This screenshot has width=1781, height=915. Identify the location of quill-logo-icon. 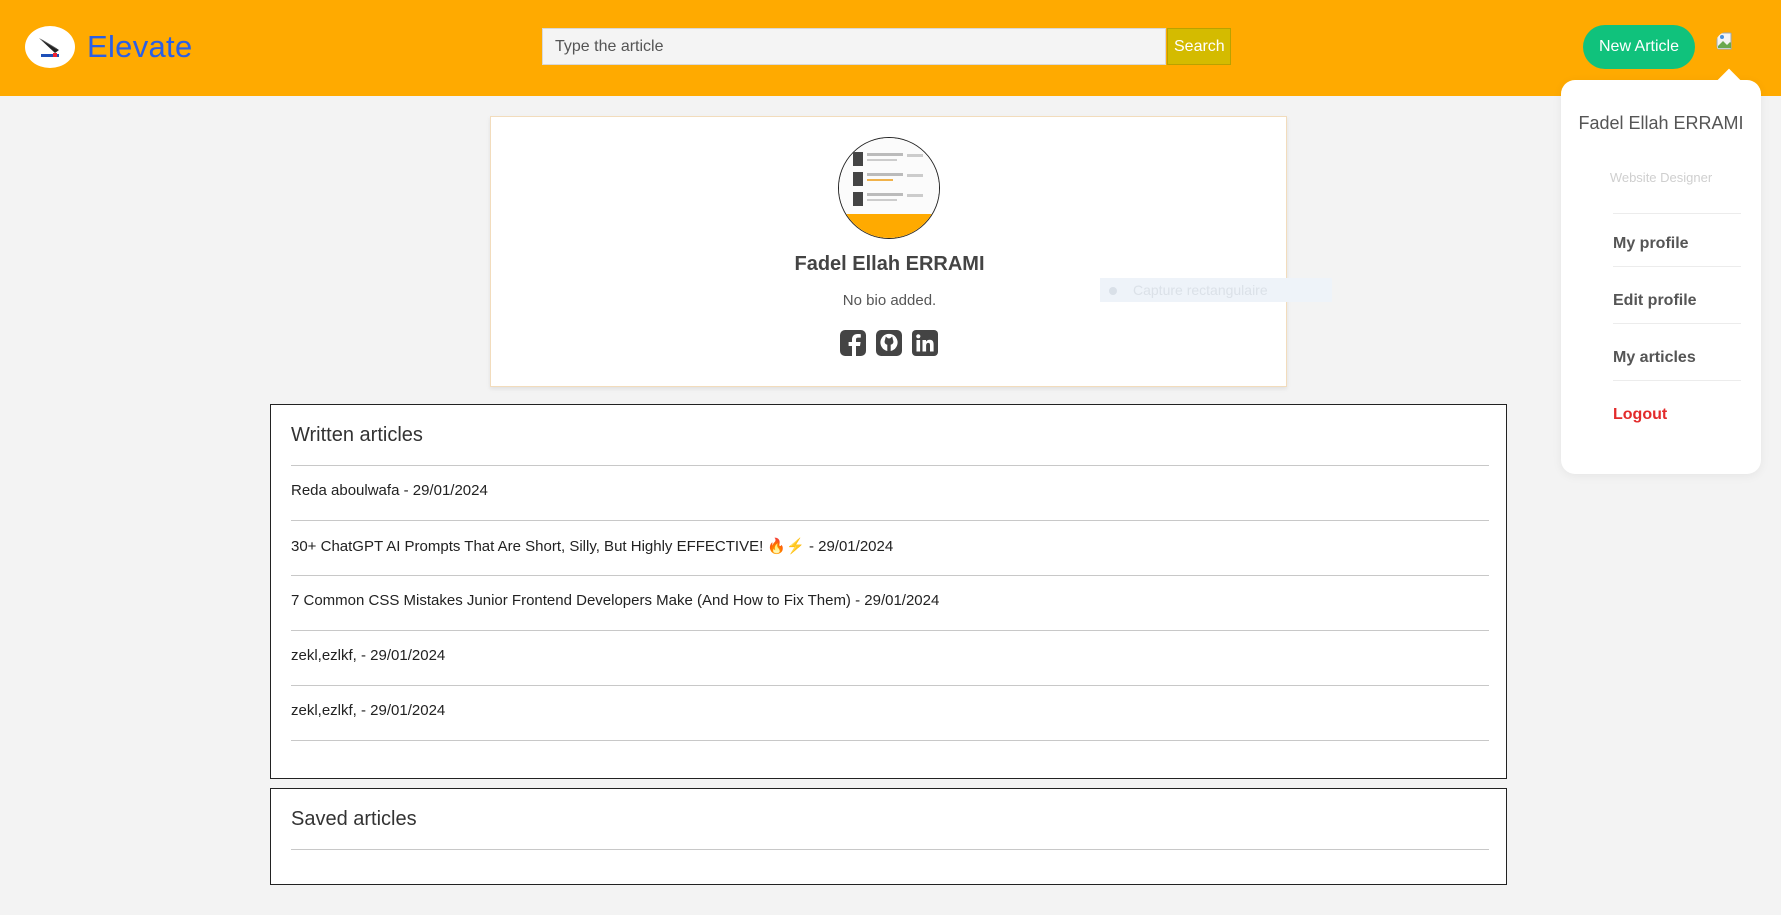
(50, 47).